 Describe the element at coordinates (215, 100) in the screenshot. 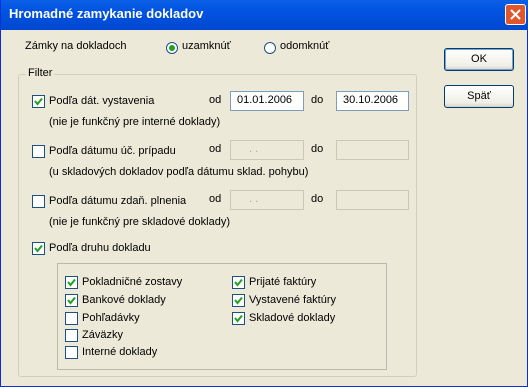

I see `date-issue-from-label: od` at that location.